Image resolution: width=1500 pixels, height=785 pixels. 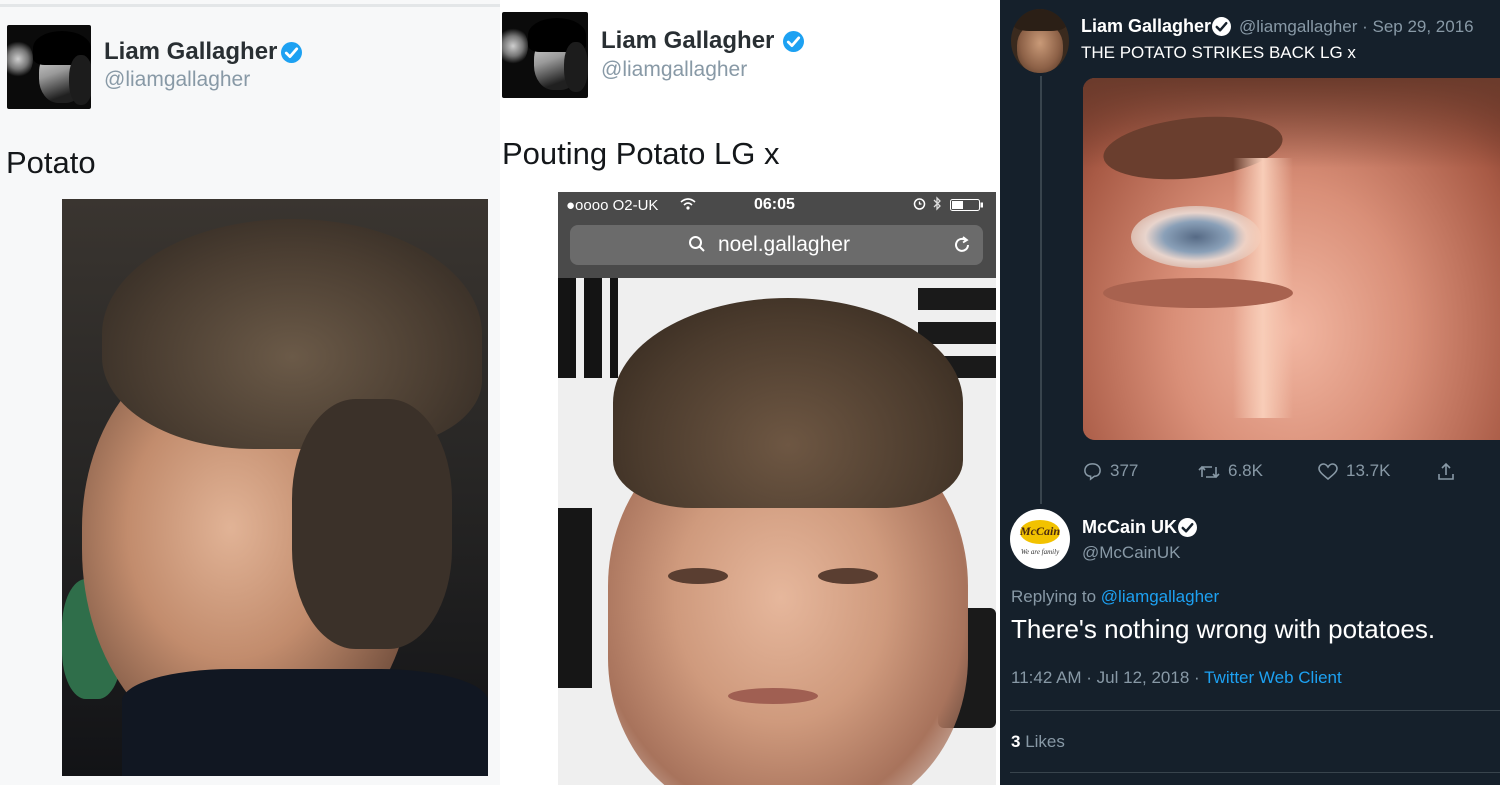 What do you see at coordinates (1124, 470) in the screenshot?
I see `reply-count: 377` at bounding box center [1124, 470].